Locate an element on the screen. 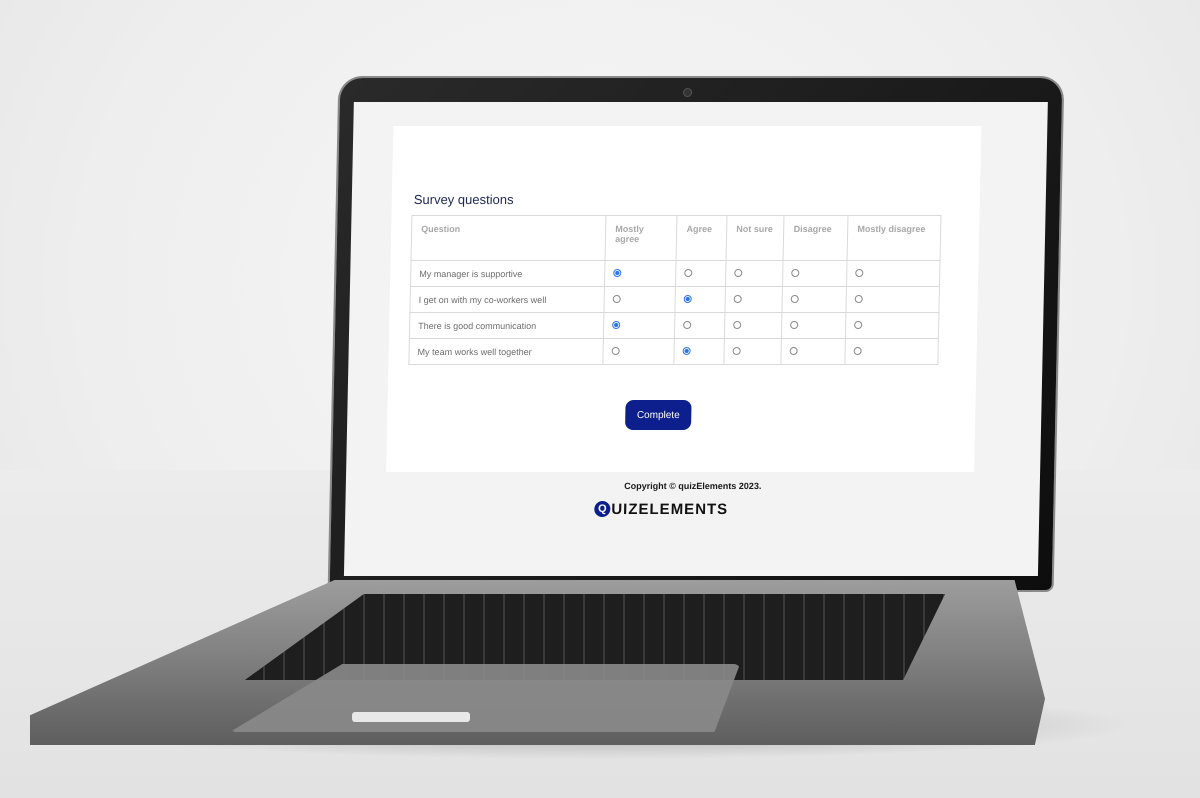 The width and height of the screenshot is (1200, 798). table-row: I get on with my co-workers well is located at coordinates (674, 299).